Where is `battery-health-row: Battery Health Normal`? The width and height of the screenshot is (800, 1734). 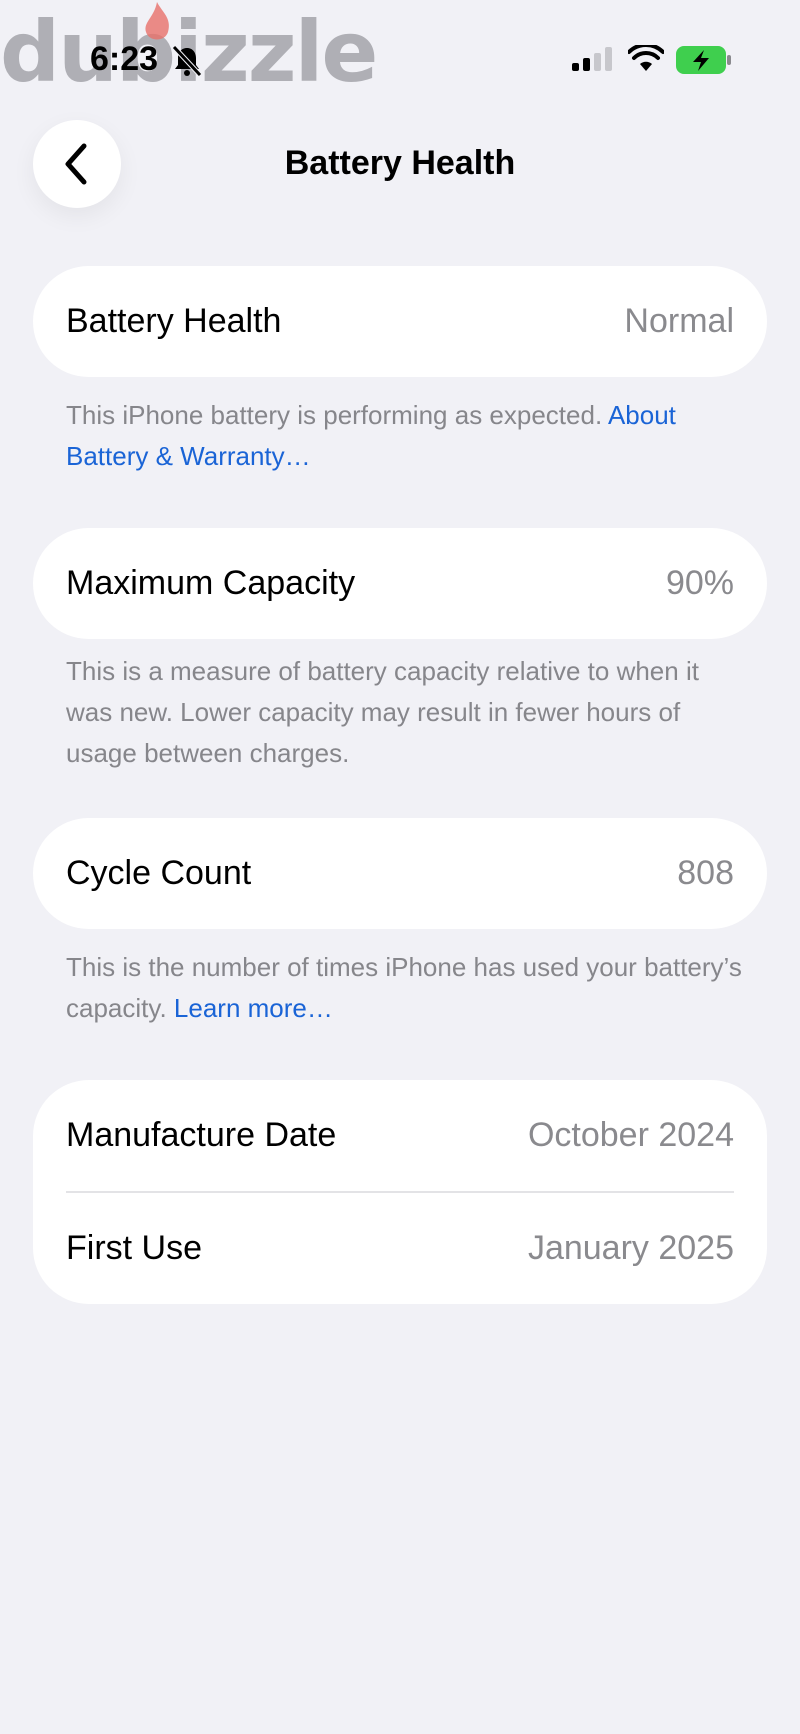 battery-health-row: Battery Health Normal is located at coordinates (400, 321).